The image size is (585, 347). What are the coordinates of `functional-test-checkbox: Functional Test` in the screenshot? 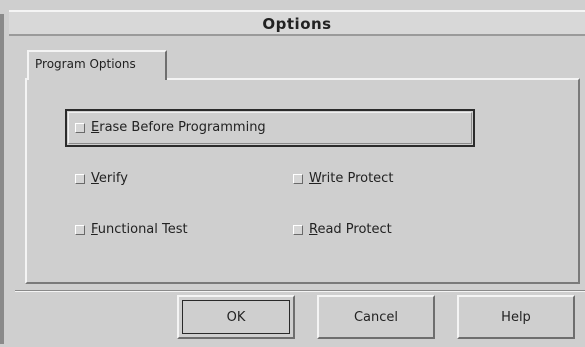 It's located at (131, 229).